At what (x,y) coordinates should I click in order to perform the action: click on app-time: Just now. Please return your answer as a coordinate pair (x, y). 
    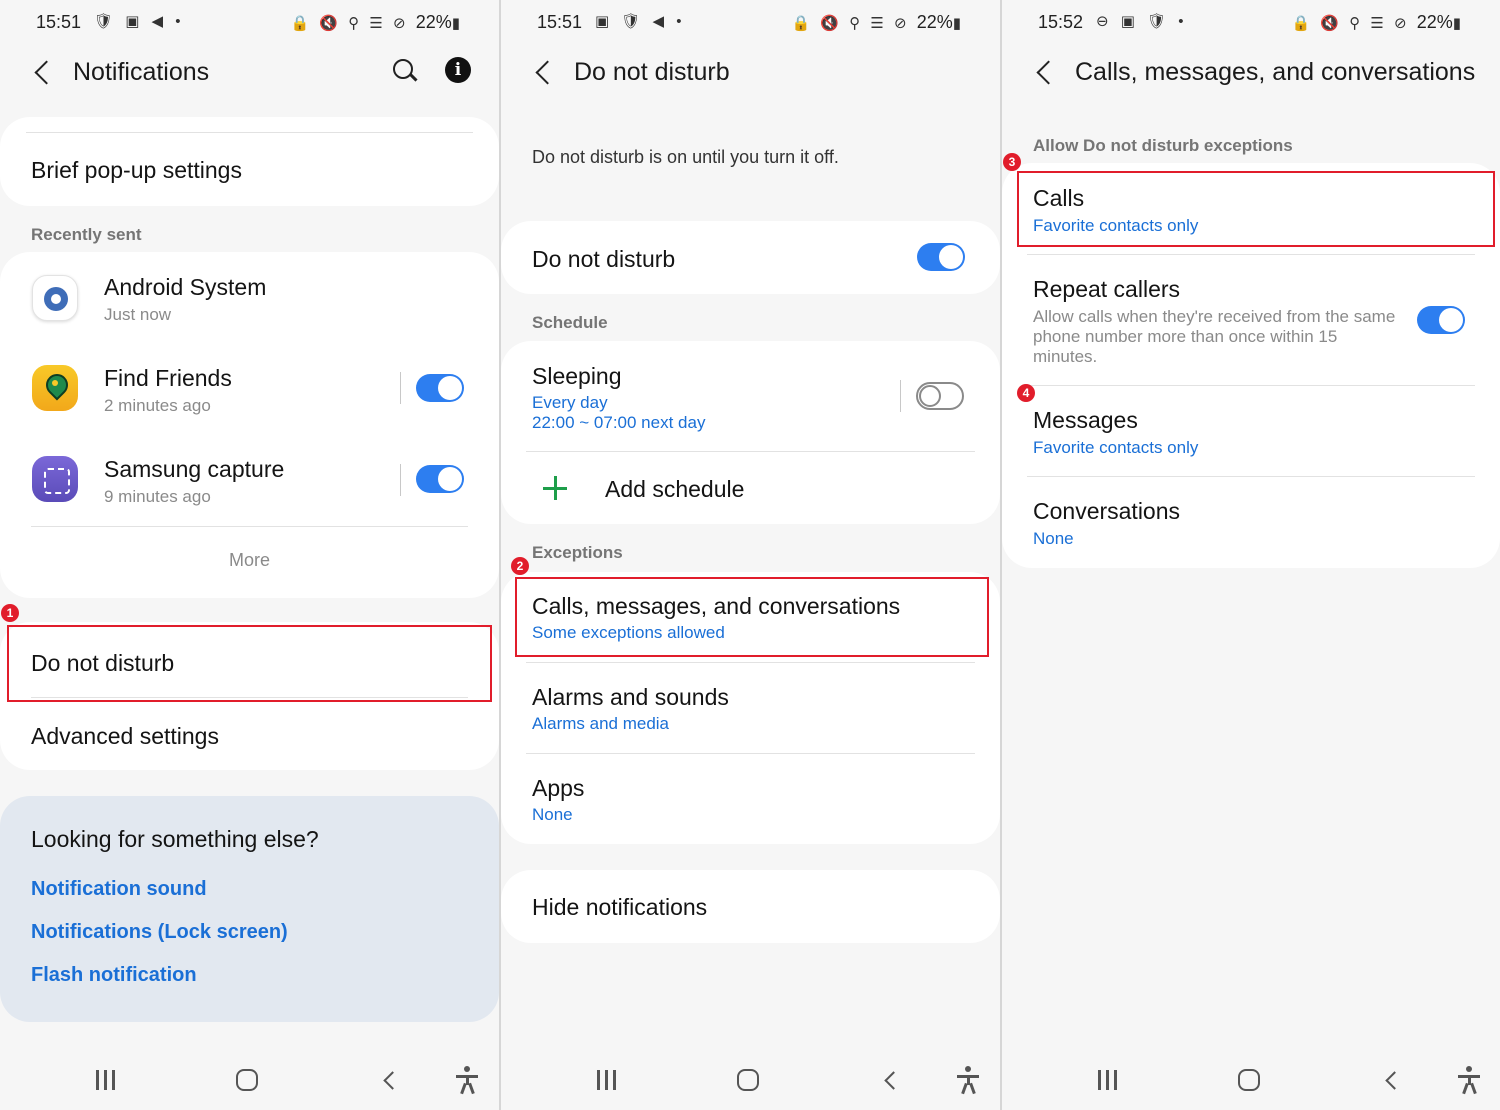
    Looking at the image, I should click on (138, 314).